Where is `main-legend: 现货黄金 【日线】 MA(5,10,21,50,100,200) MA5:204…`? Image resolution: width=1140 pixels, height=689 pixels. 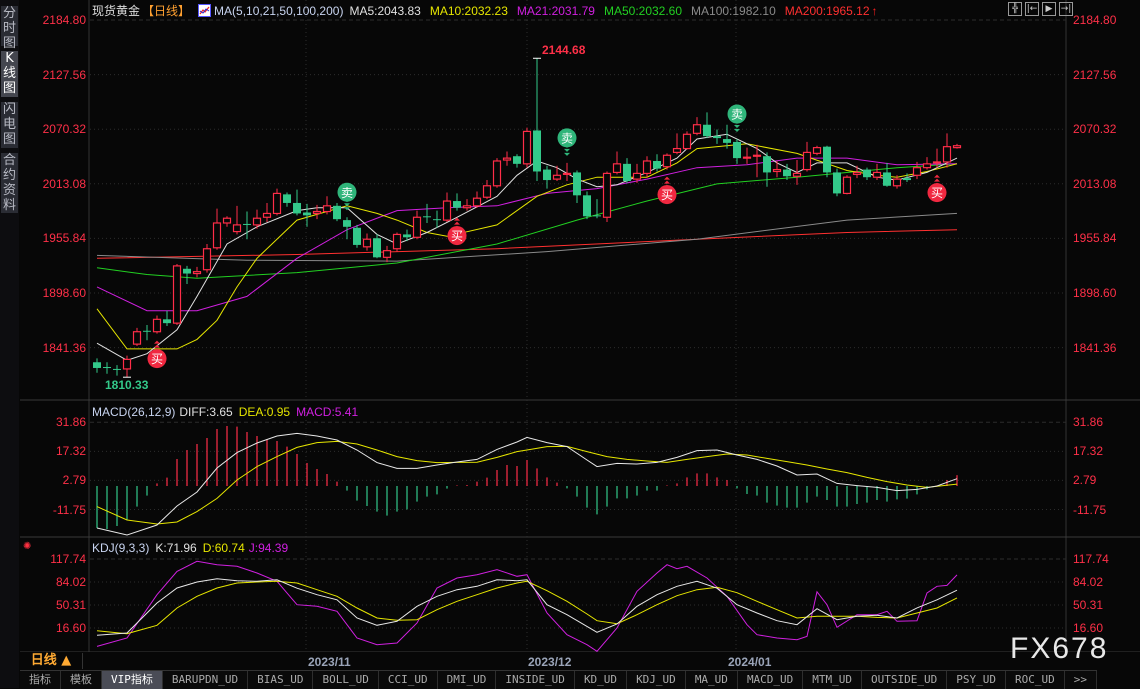 main-legend: 现货黄金 【日线】 MA(5,10,21,50,100,200) MA5:204… is located at coordinates (485, 10).